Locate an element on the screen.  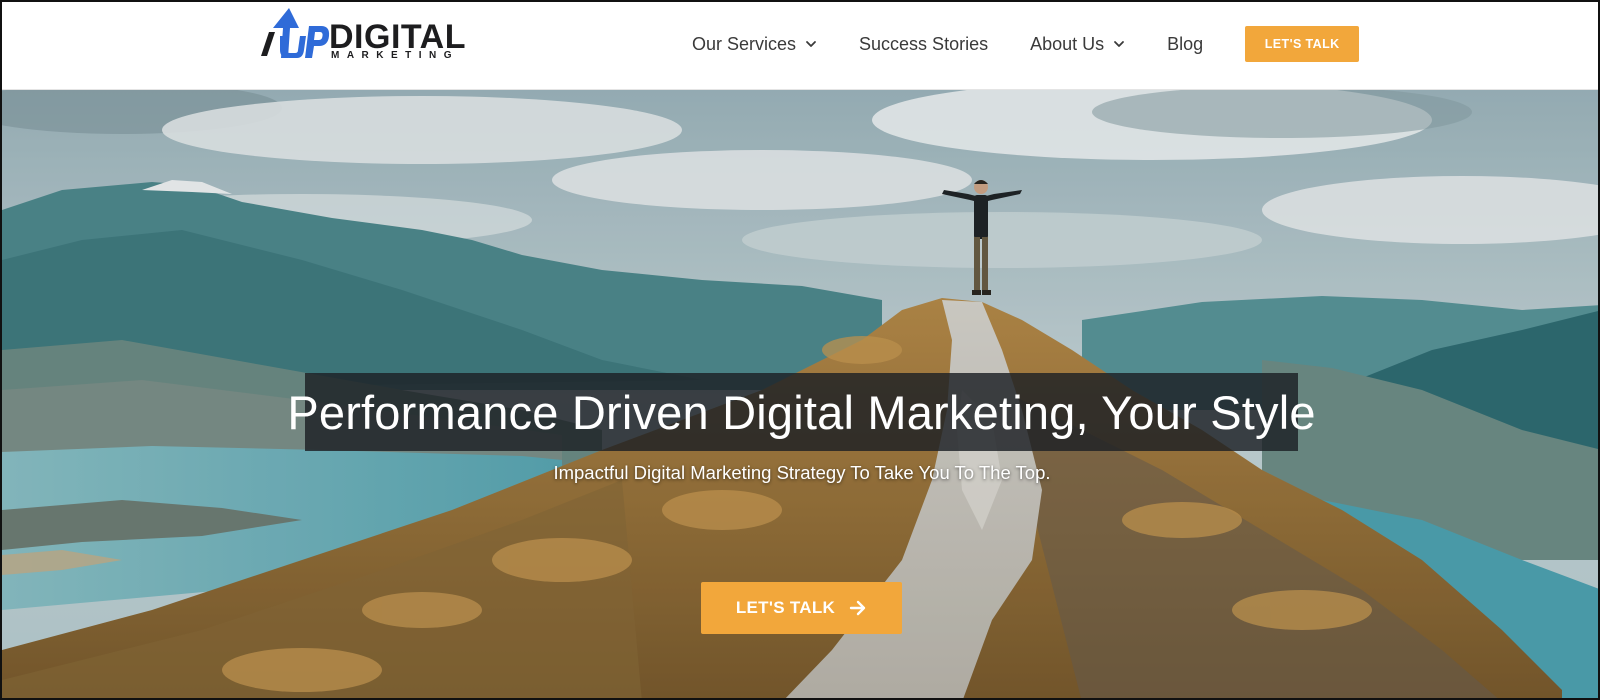
nav-item-label: Blog is located at coordinates (1185, 43).